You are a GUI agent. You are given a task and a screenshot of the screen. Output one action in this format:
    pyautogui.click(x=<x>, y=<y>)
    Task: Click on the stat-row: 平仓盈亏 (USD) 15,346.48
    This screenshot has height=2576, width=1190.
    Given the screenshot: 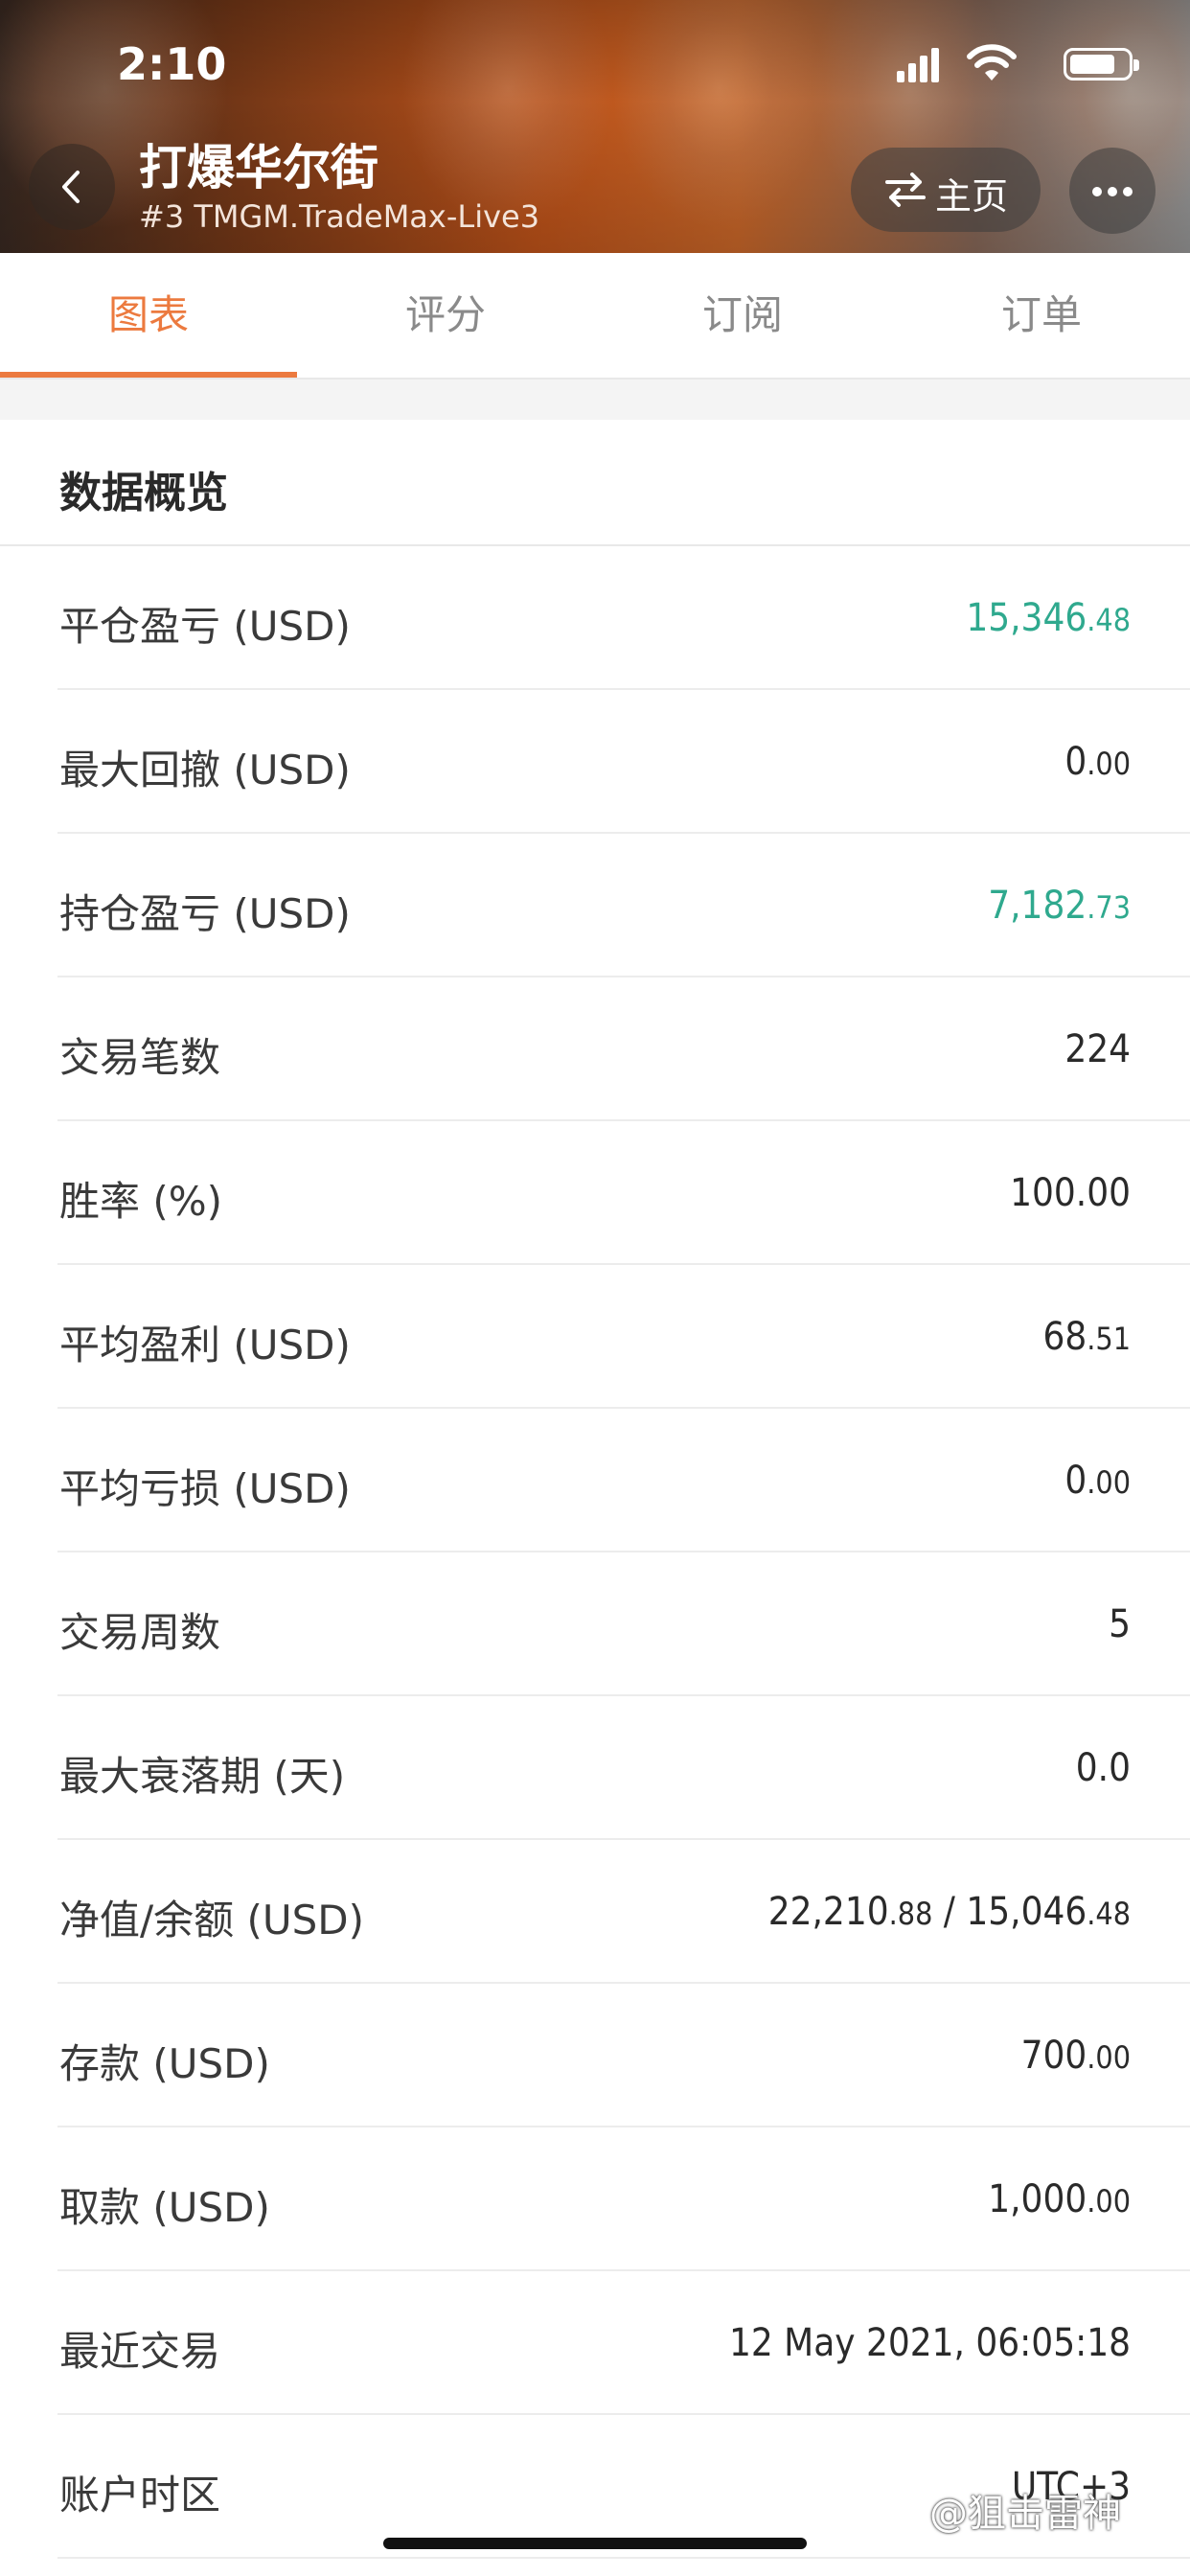 What is the action you would take?
    pyautogui.click(x=623, y=618)
    